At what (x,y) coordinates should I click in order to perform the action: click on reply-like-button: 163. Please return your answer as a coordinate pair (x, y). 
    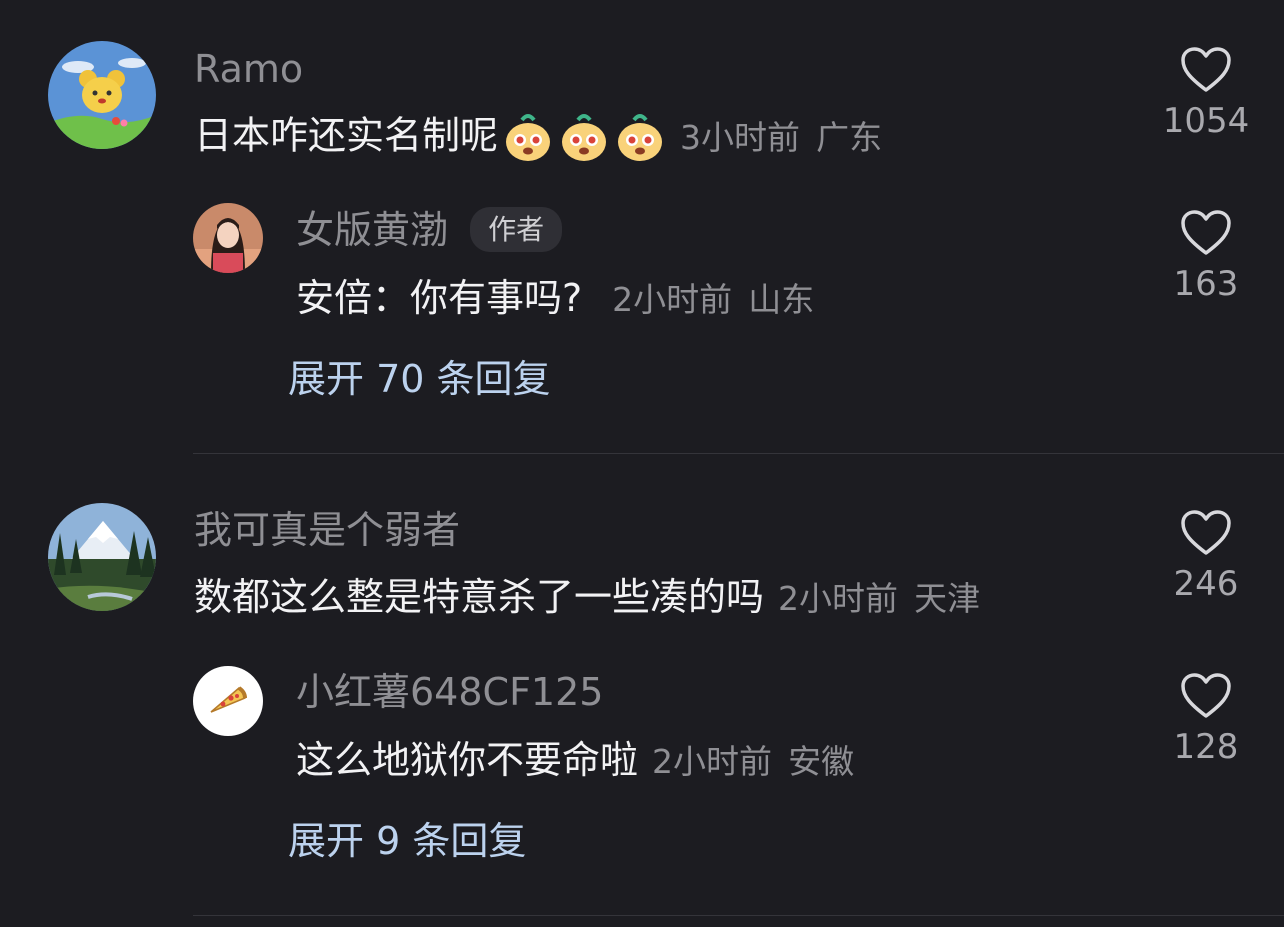
    Looking at the image, I should click on (1206, 257).